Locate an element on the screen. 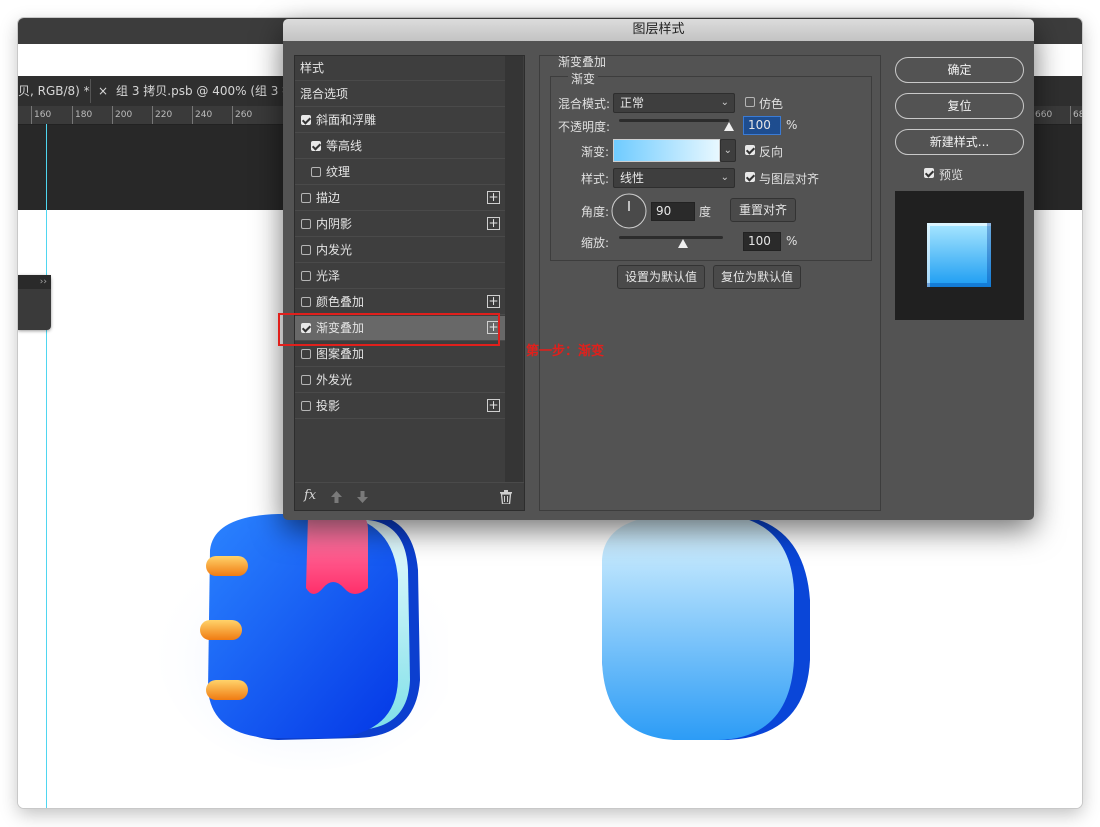 The image size is (1100, 827). dither-label: 仿色 is located at coordinates (771, 104).